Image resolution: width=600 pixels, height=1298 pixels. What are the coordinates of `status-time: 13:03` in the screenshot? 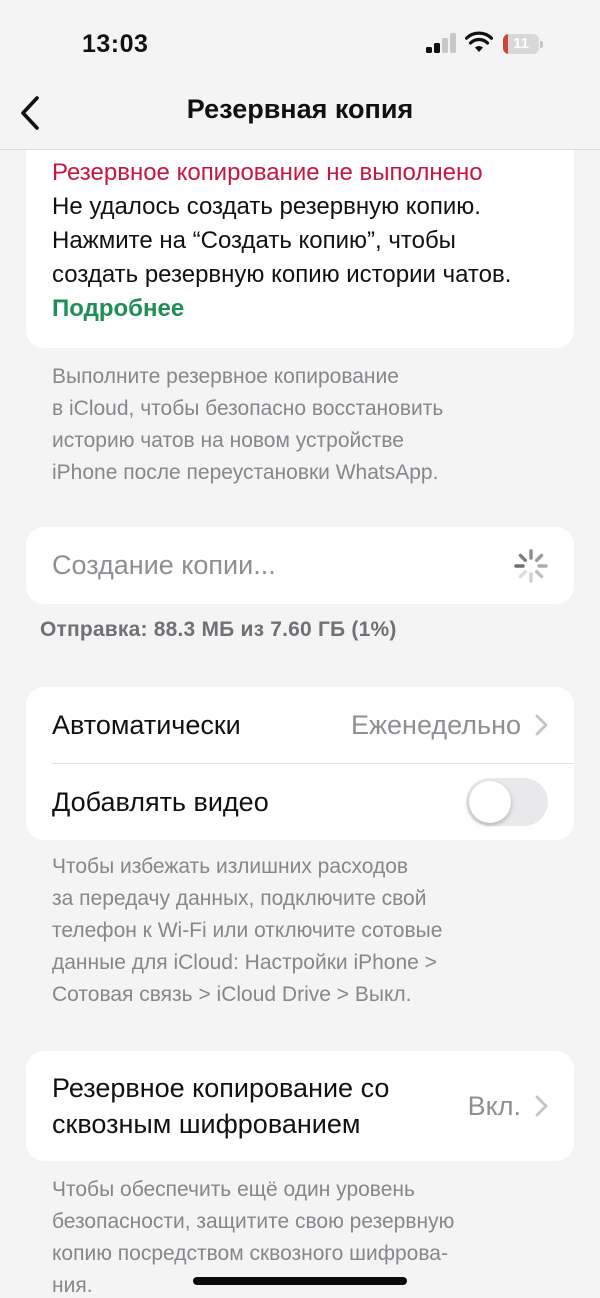 It's located at (115, 44).